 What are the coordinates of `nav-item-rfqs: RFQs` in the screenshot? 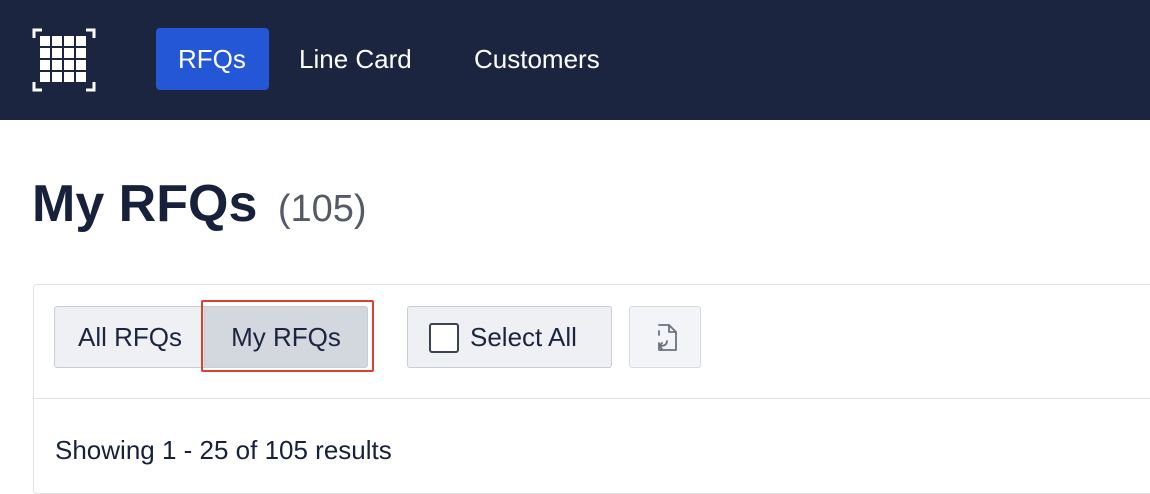 It's located at (212, 59).